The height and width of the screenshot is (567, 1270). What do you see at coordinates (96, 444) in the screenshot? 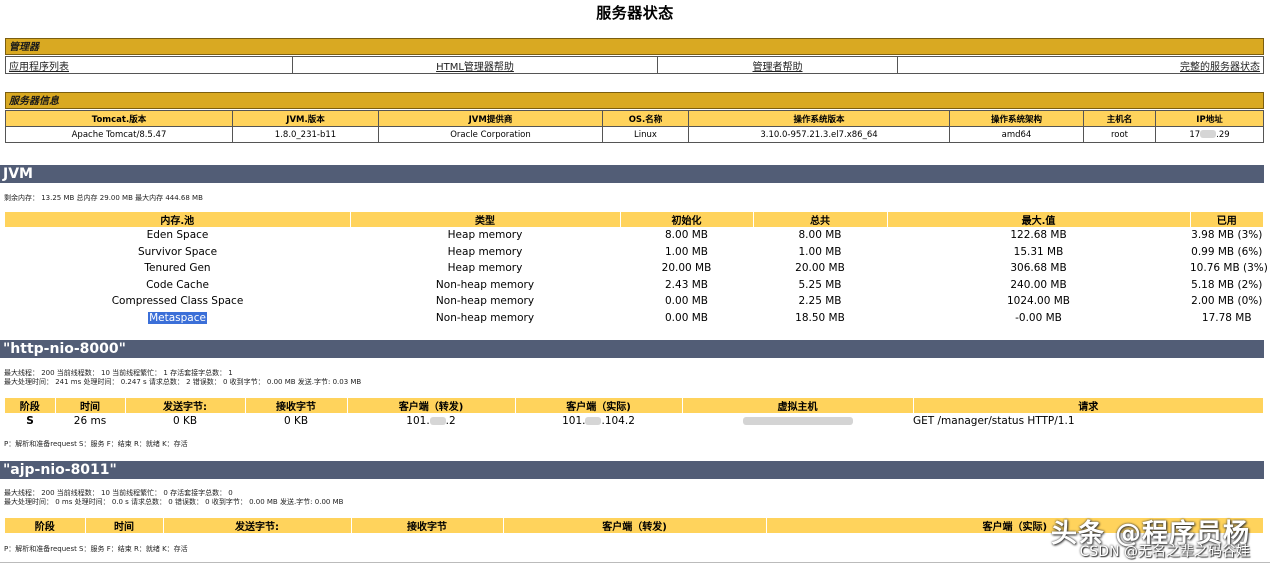
I see `http-stage-legend: P：解析和准备request S：服务 F：结束 R：就绪 K：存活` at bounding box center [96, 444].